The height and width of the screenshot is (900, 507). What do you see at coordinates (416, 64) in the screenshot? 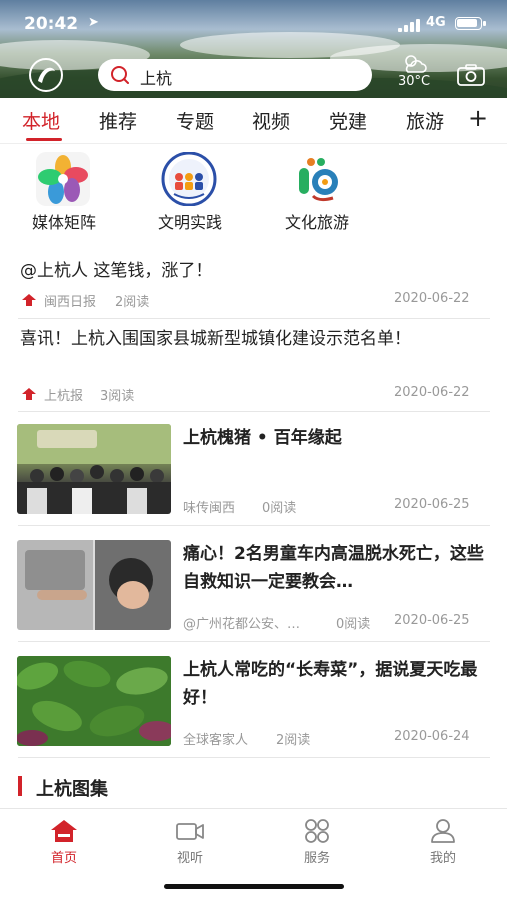
I see `partly-cloudy-icon` at bounding box center [416, 64].